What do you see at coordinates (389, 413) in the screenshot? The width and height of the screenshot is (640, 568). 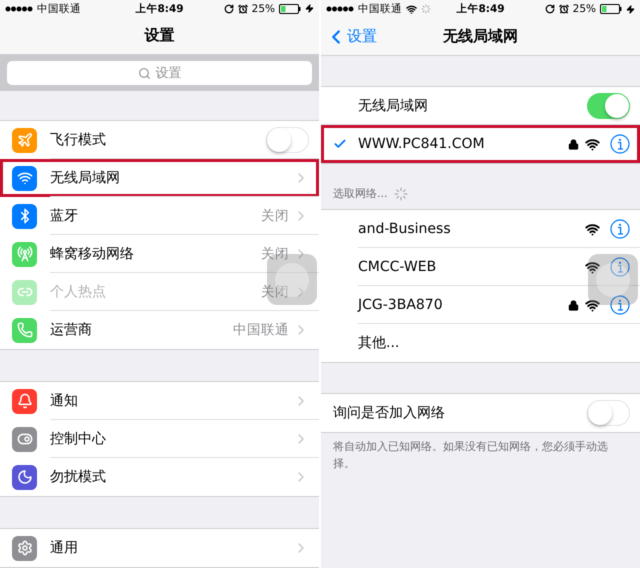 I see `row-label: 询问是否加入网络` at bounding box center [389, 413].